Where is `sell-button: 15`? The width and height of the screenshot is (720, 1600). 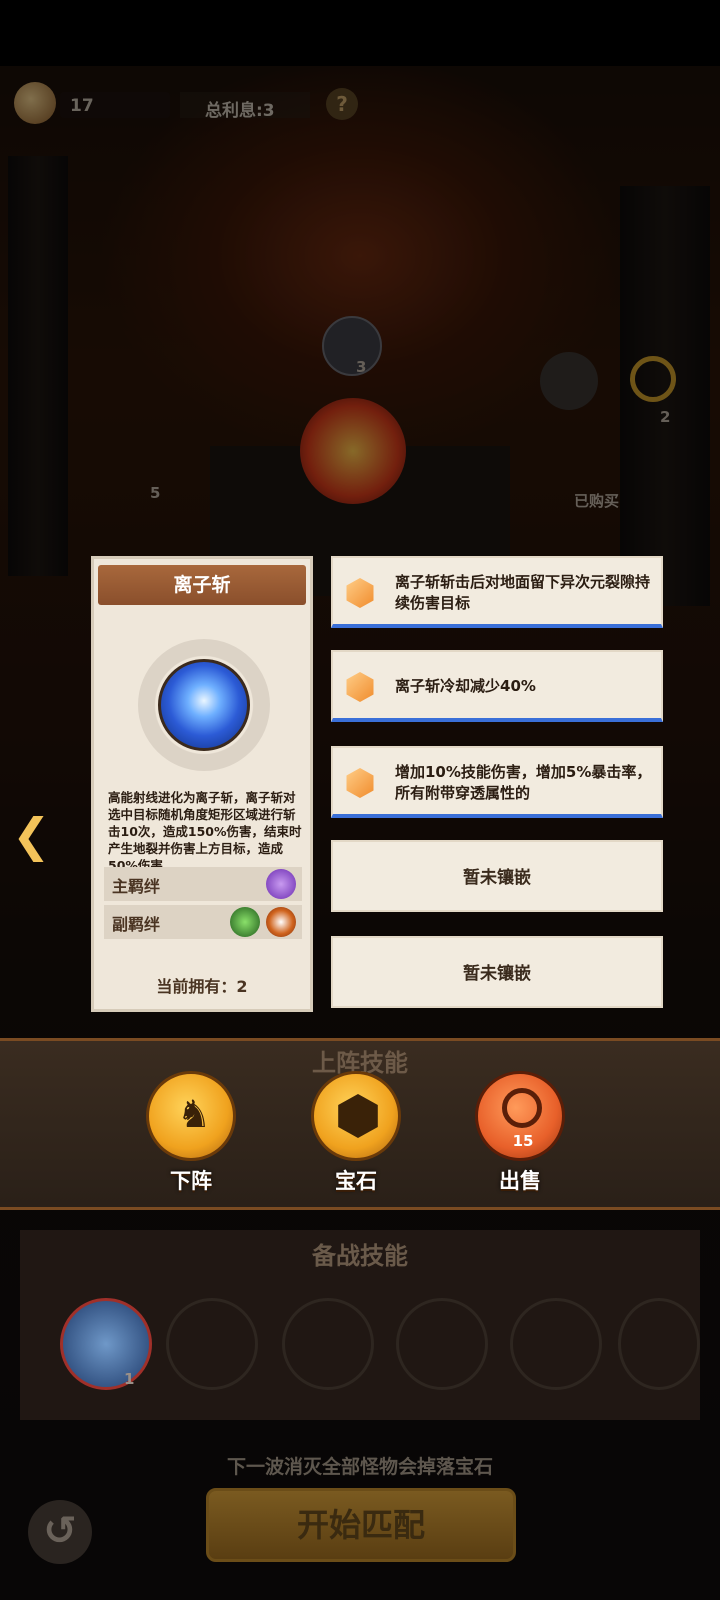
sell-button: 15 is located at coordinates (520, 1116).